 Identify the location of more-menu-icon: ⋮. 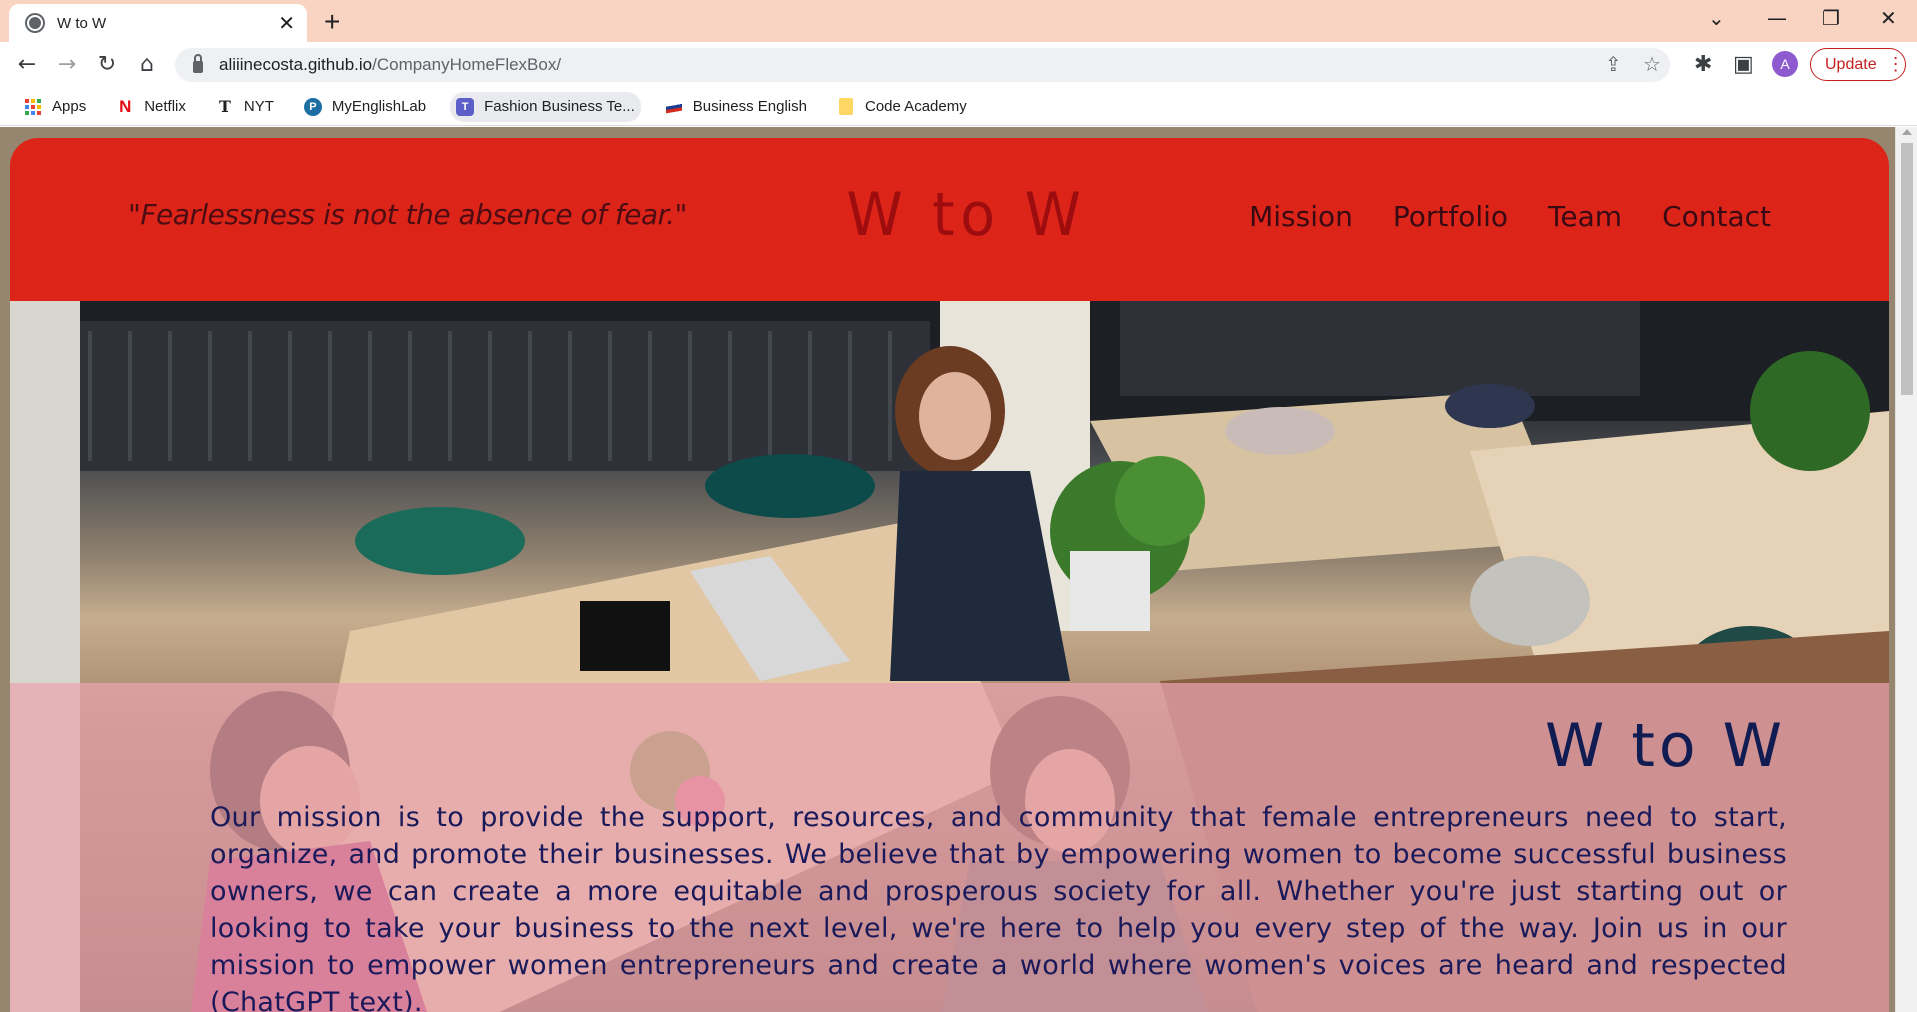
(1895, 64).